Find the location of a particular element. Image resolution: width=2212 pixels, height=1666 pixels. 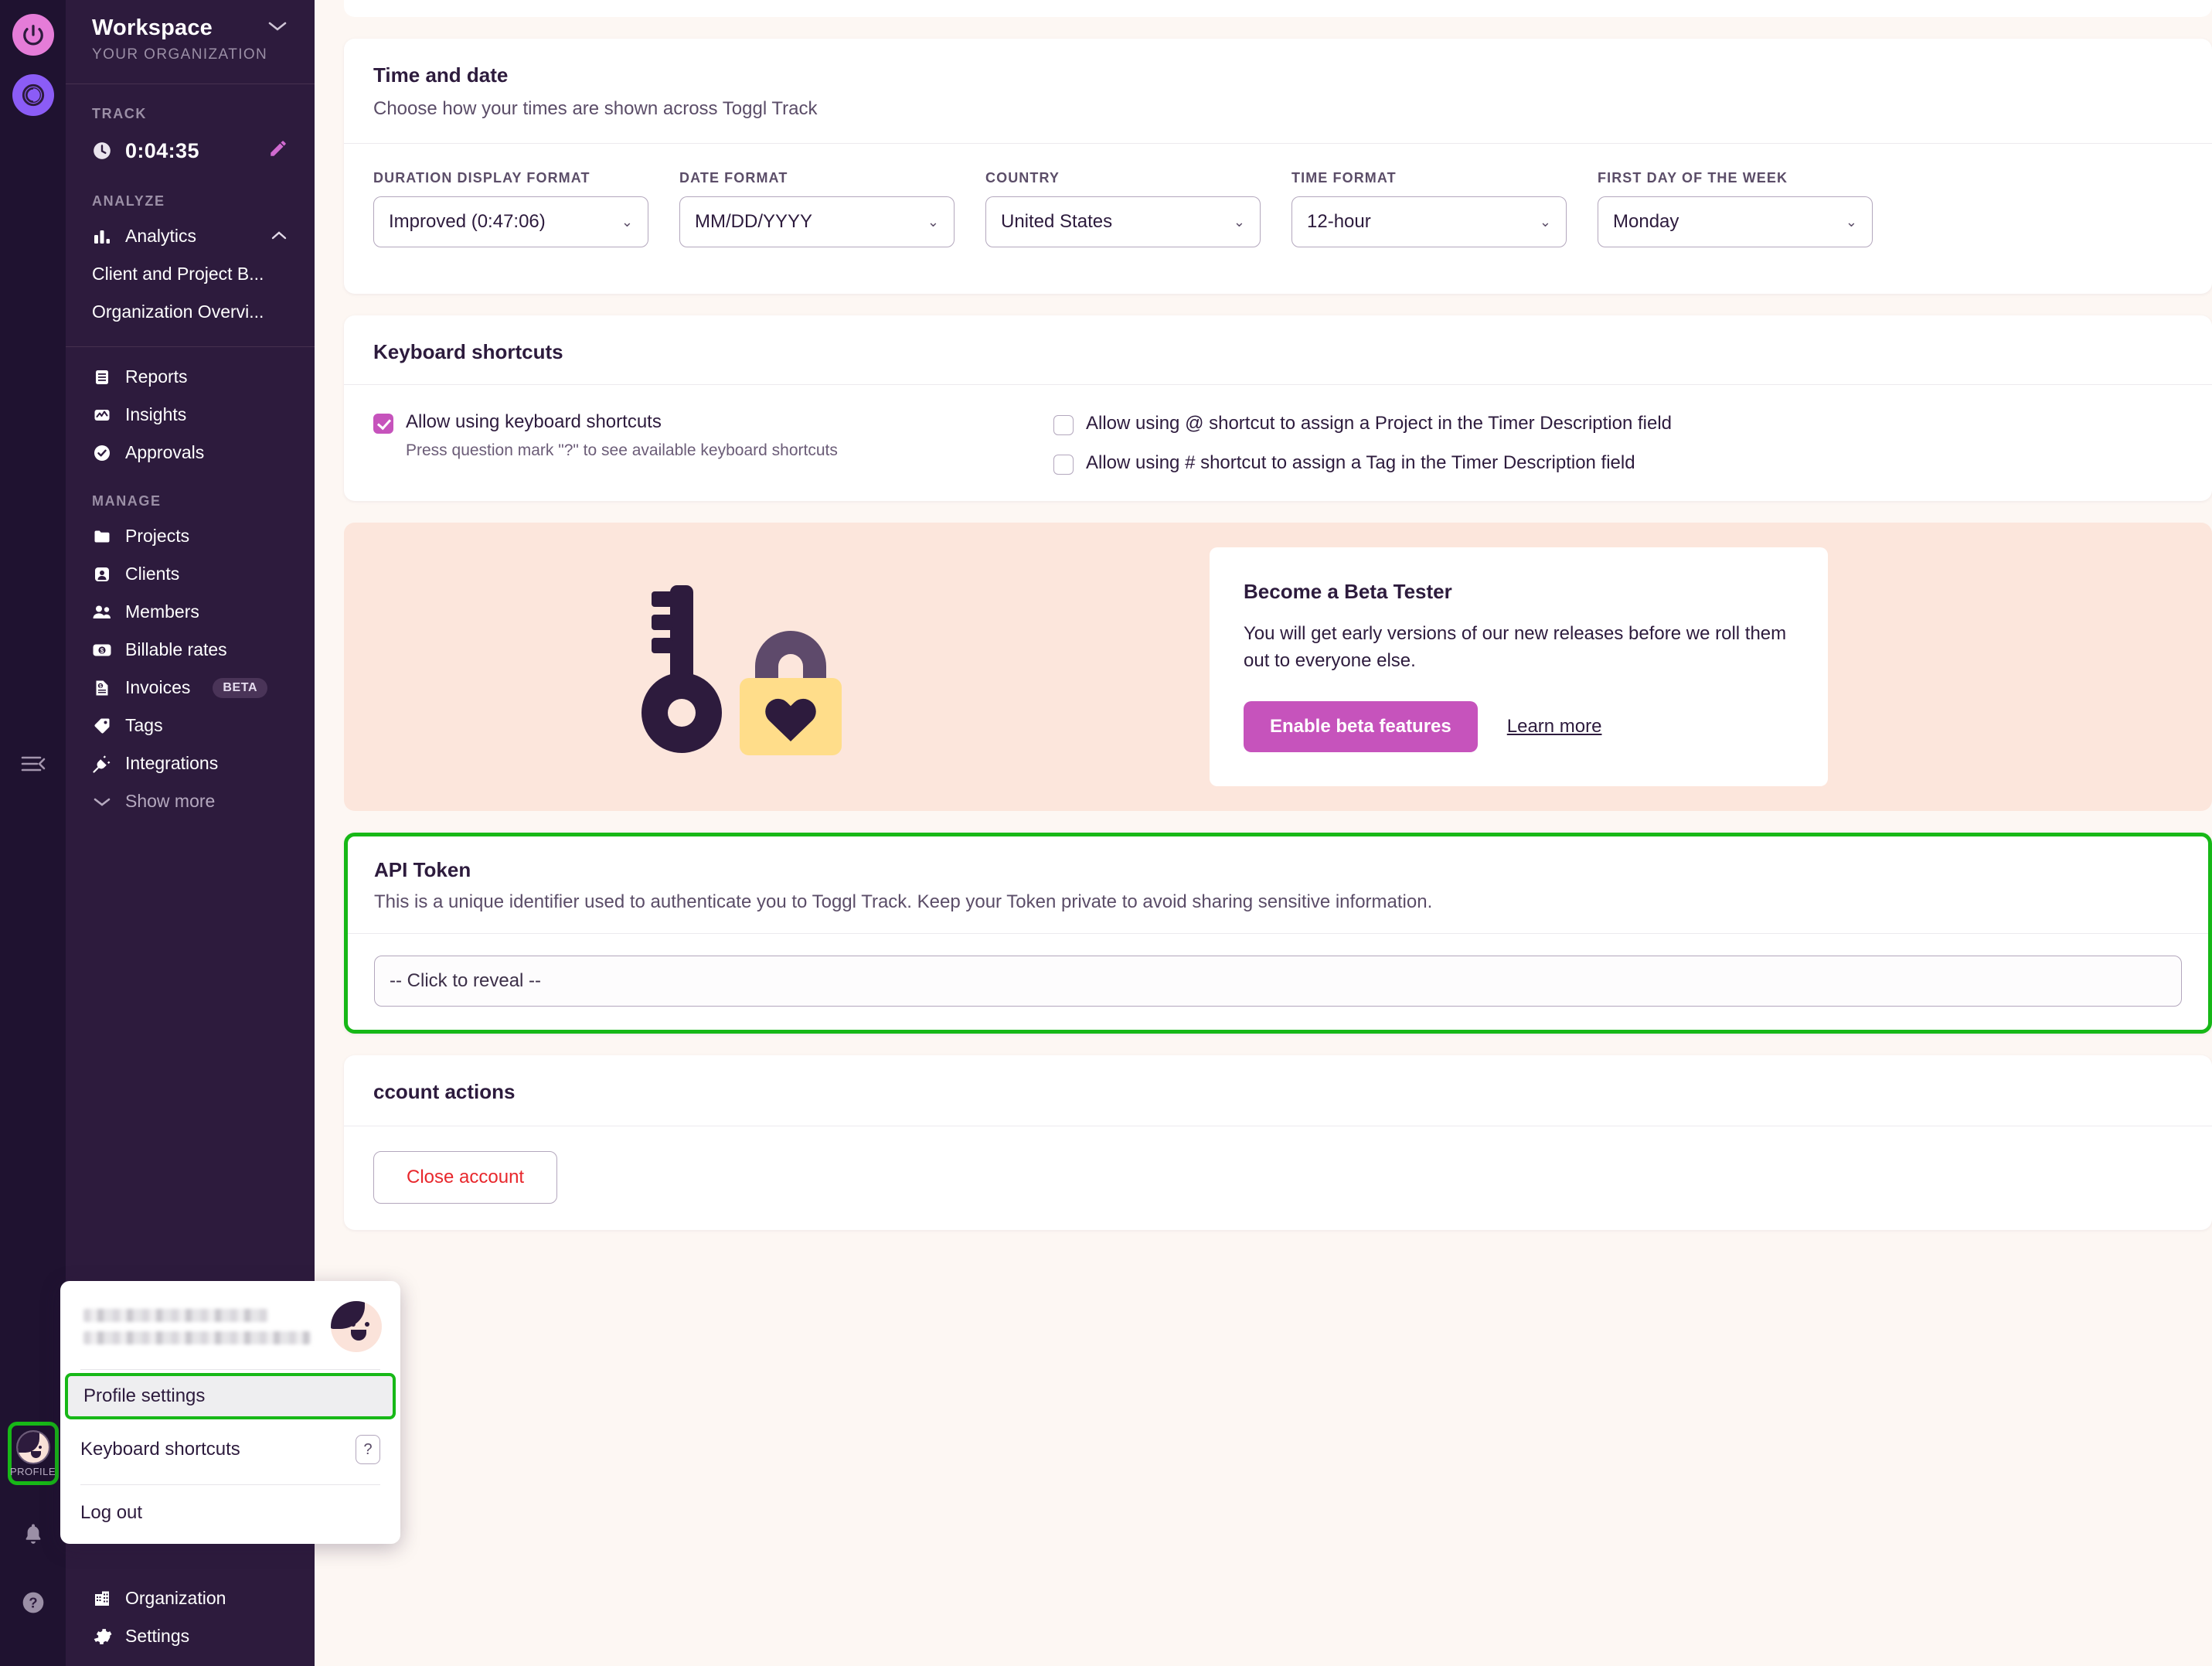

field-label: TIME FORMAT is located at coordinates (1344, 178).